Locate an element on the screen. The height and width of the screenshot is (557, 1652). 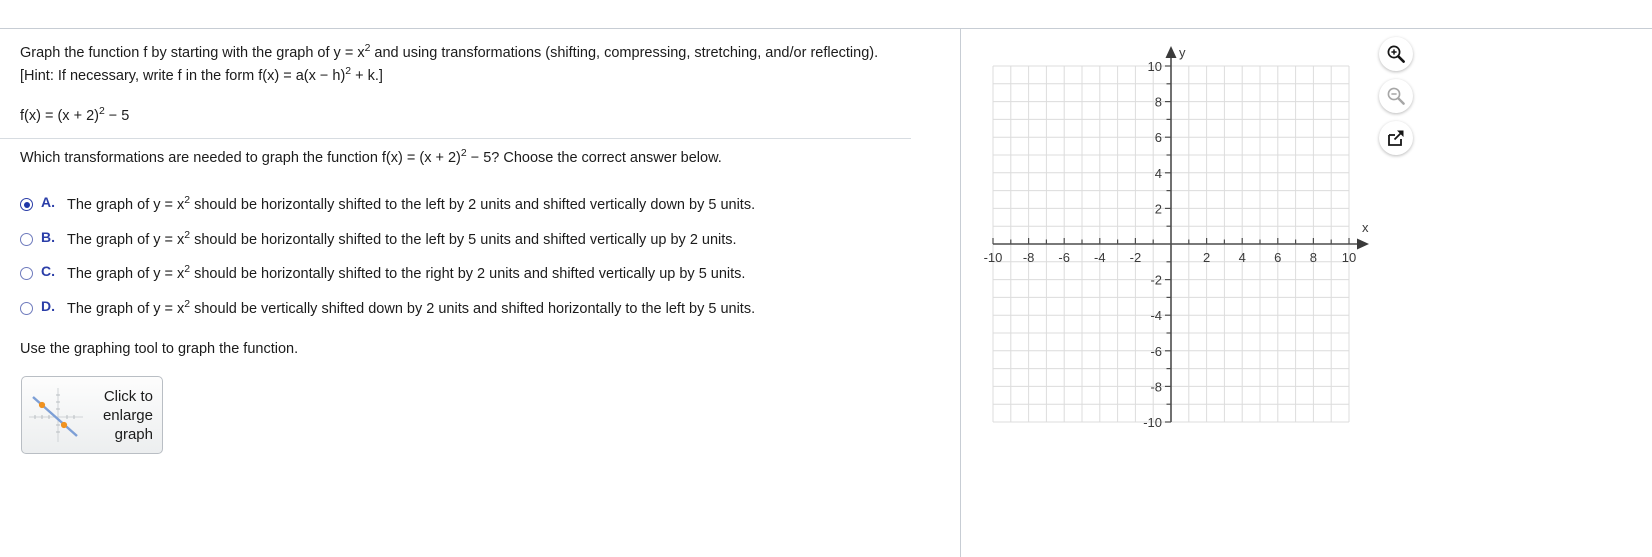
x-axis-tick-labels: -10 -8 -6 -4 -2 2 4 6 8 10 is located at coordinates (1170, 257).